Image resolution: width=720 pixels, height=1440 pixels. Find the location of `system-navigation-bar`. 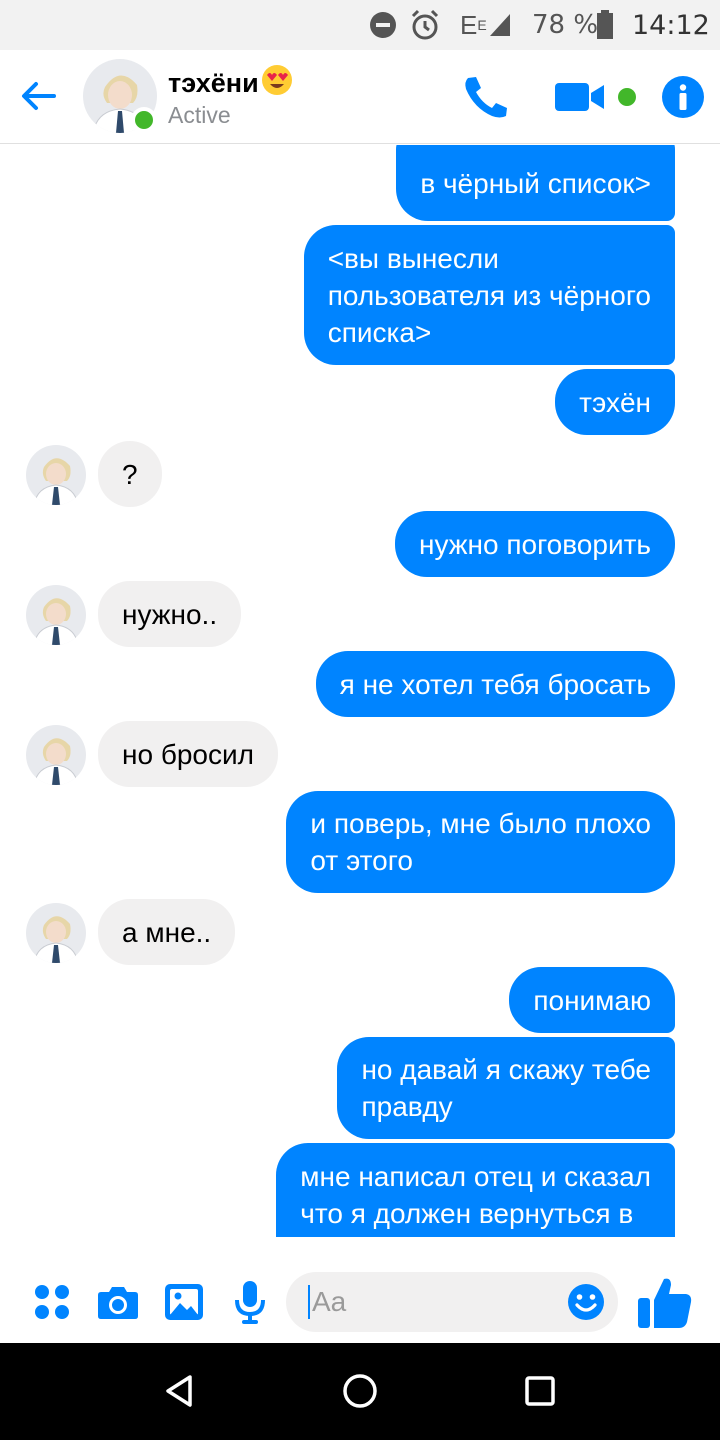

system-navigation-bar is located at coordinates (360, 1391).